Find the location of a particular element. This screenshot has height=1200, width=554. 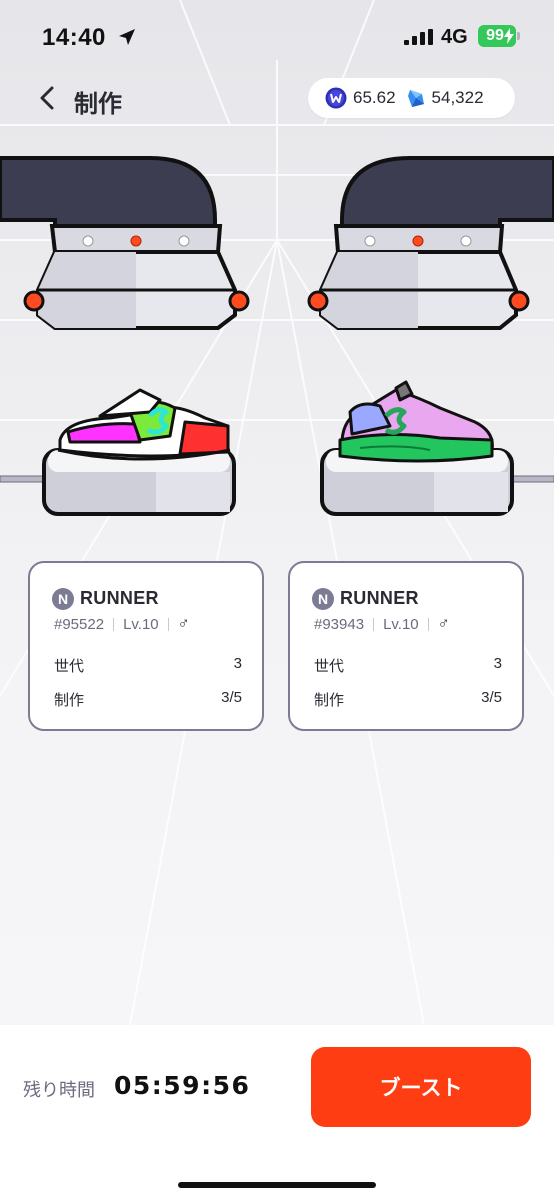

gem-icon is located at coordinates (415, 98).